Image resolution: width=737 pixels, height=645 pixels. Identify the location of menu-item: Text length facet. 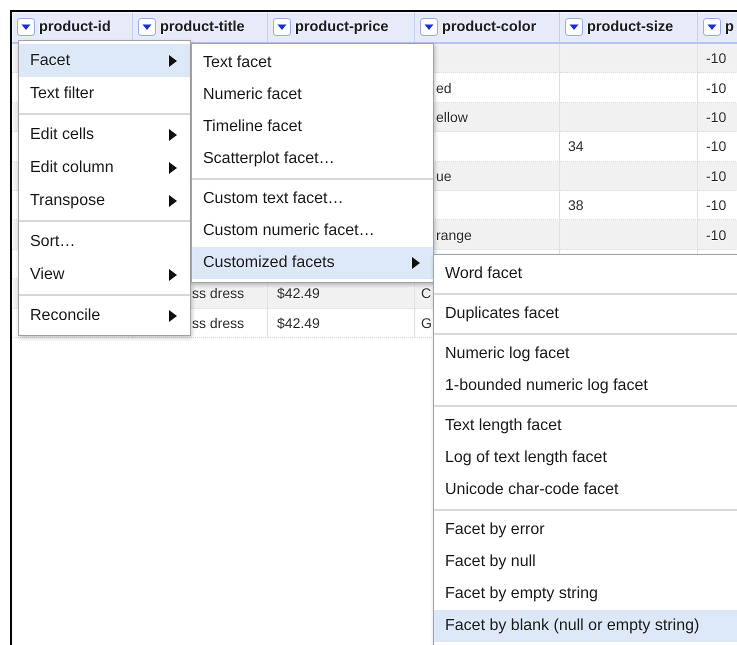
(585, 426).